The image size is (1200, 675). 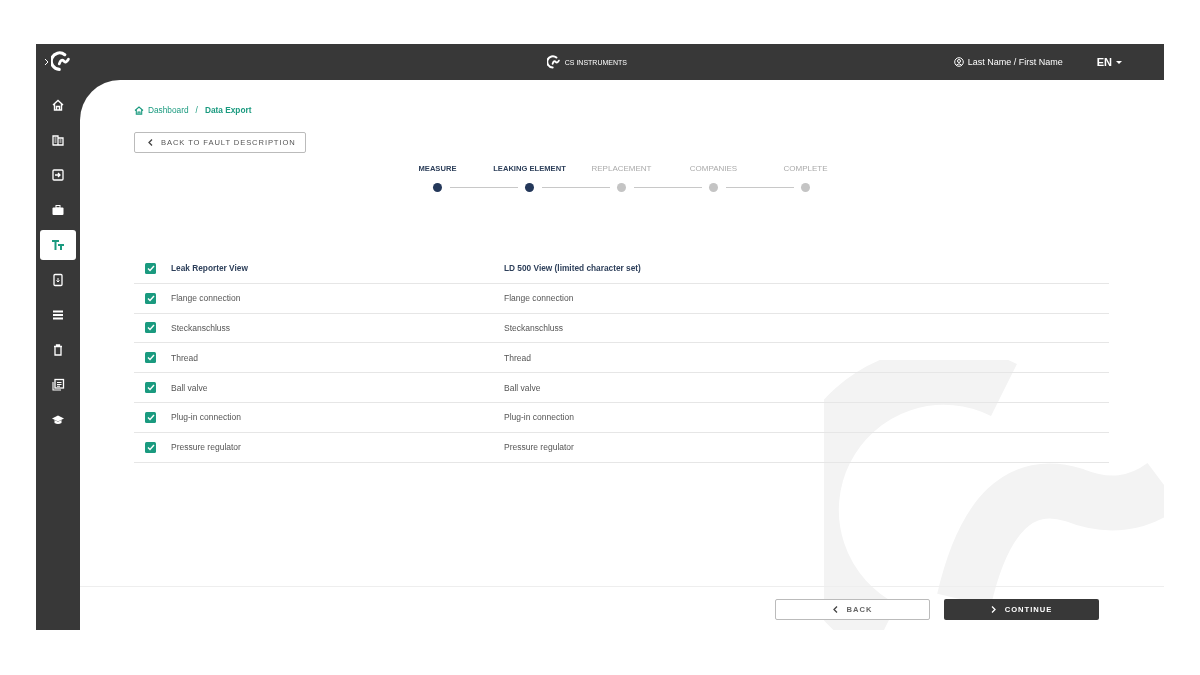 I want to click on sign-in-icon, so click(x=58, y=175).